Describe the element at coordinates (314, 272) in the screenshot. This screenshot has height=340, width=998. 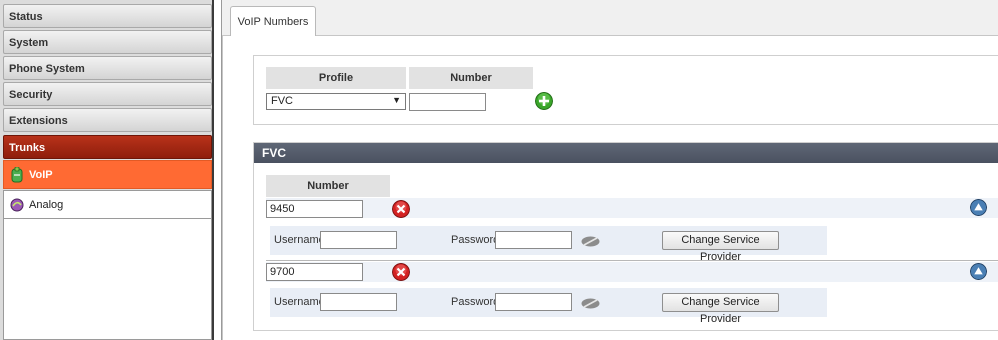
I see `number-input-9700: 9700` at that location.